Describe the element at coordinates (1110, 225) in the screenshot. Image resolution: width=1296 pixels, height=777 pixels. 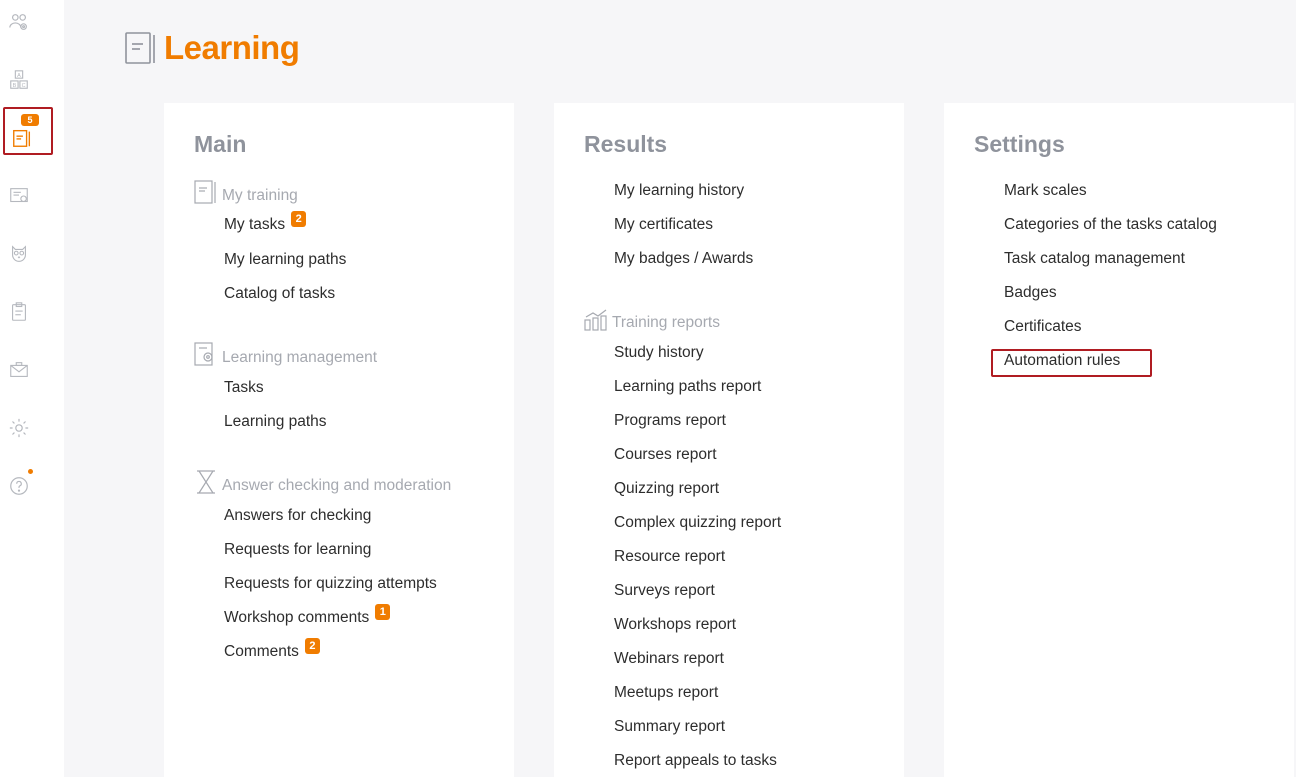
I see `link-categories-of-tasks-catalog: Categories of the tasks catalog` at that location.